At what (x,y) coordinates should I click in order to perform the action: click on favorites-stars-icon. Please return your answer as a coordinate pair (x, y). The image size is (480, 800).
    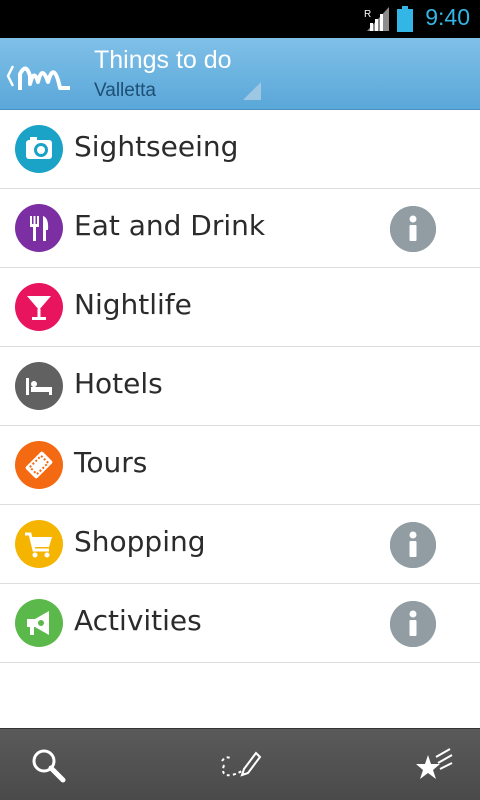
    Looking at the image, I should click on (434, 765).